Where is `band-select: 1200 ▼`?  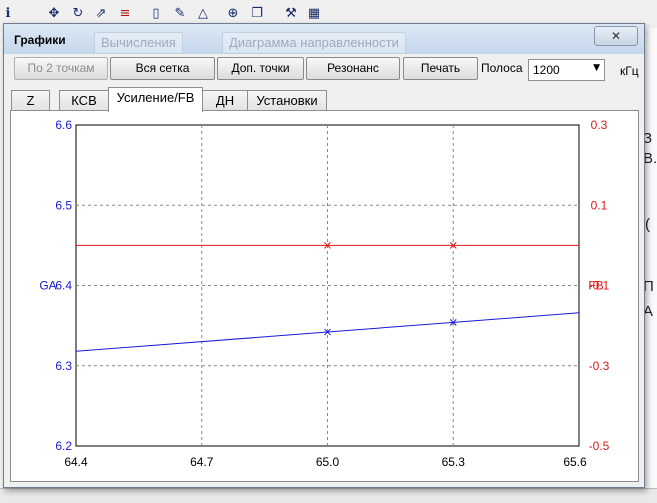
band-select: 1200 ▼ is located at coordinates (566, 70).